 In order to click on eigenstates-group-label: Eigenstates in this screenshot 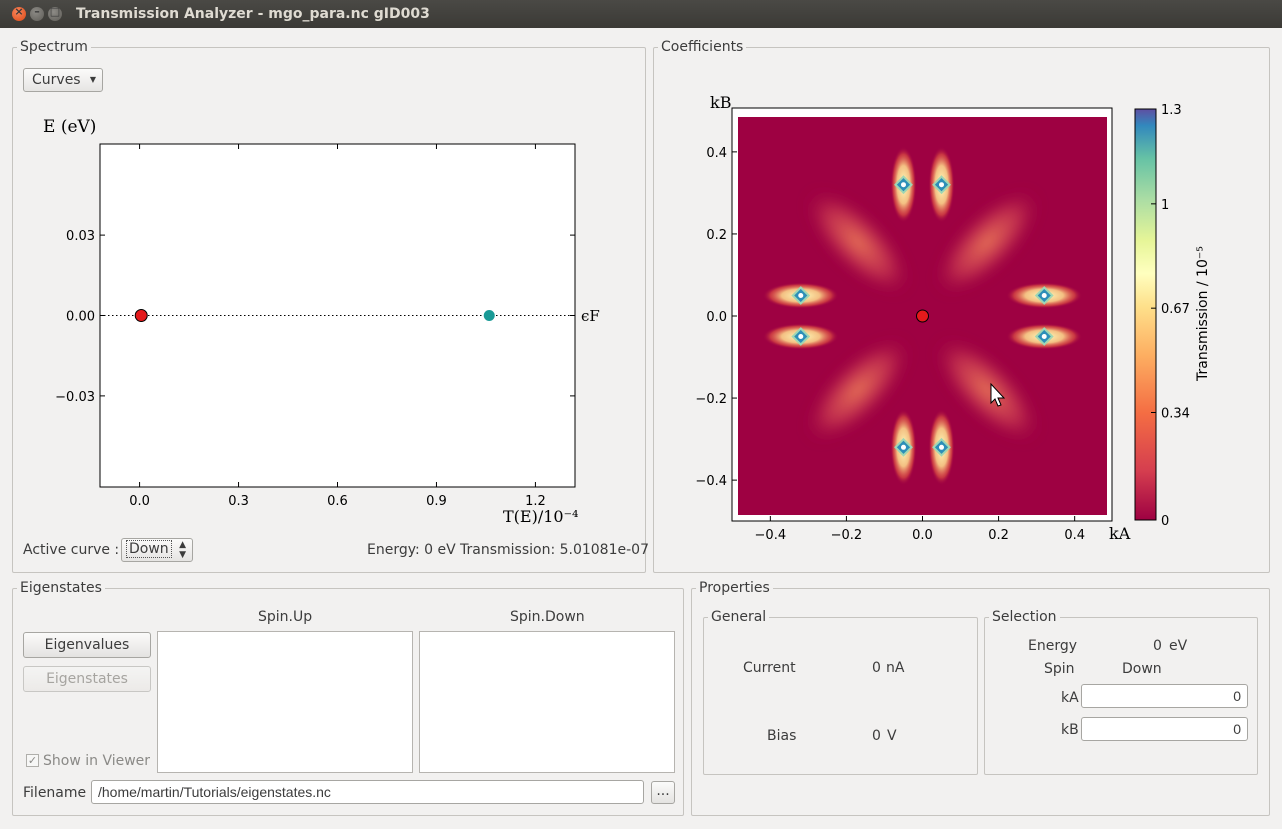, I will do `click(61, 588)`.